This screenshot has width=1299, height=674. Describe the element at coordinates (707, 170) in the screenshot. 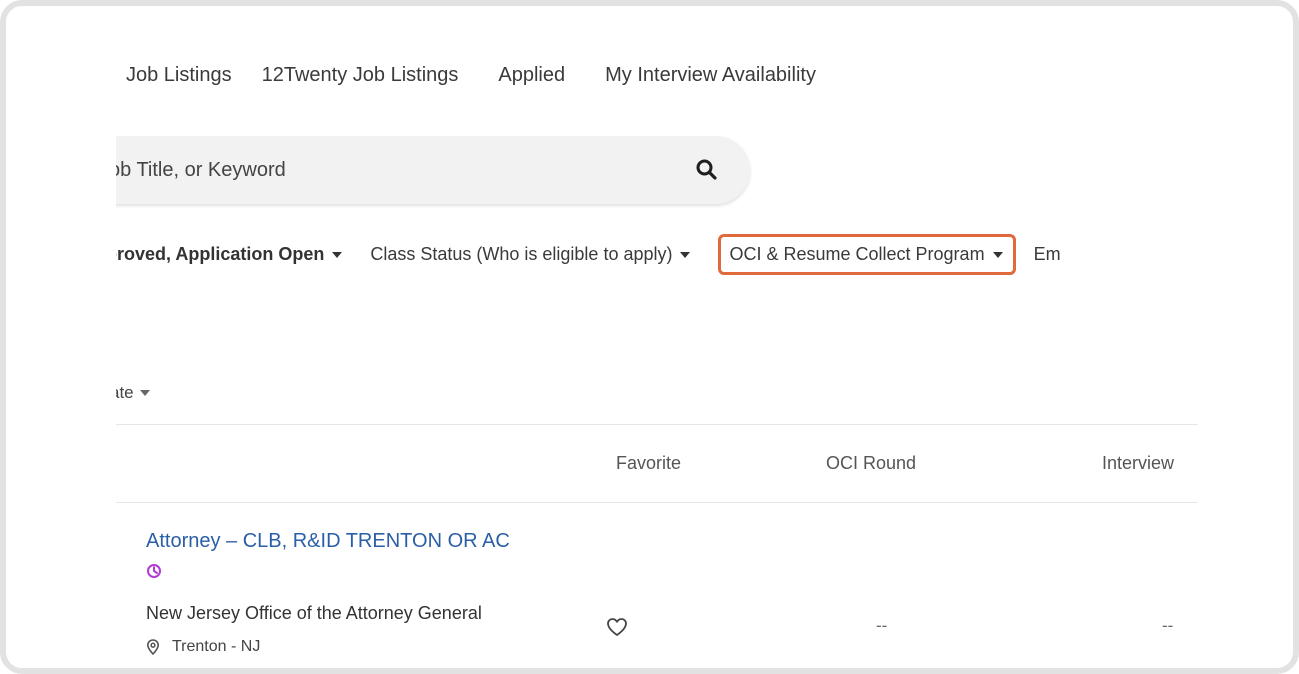

I see `search-icon` at that location.